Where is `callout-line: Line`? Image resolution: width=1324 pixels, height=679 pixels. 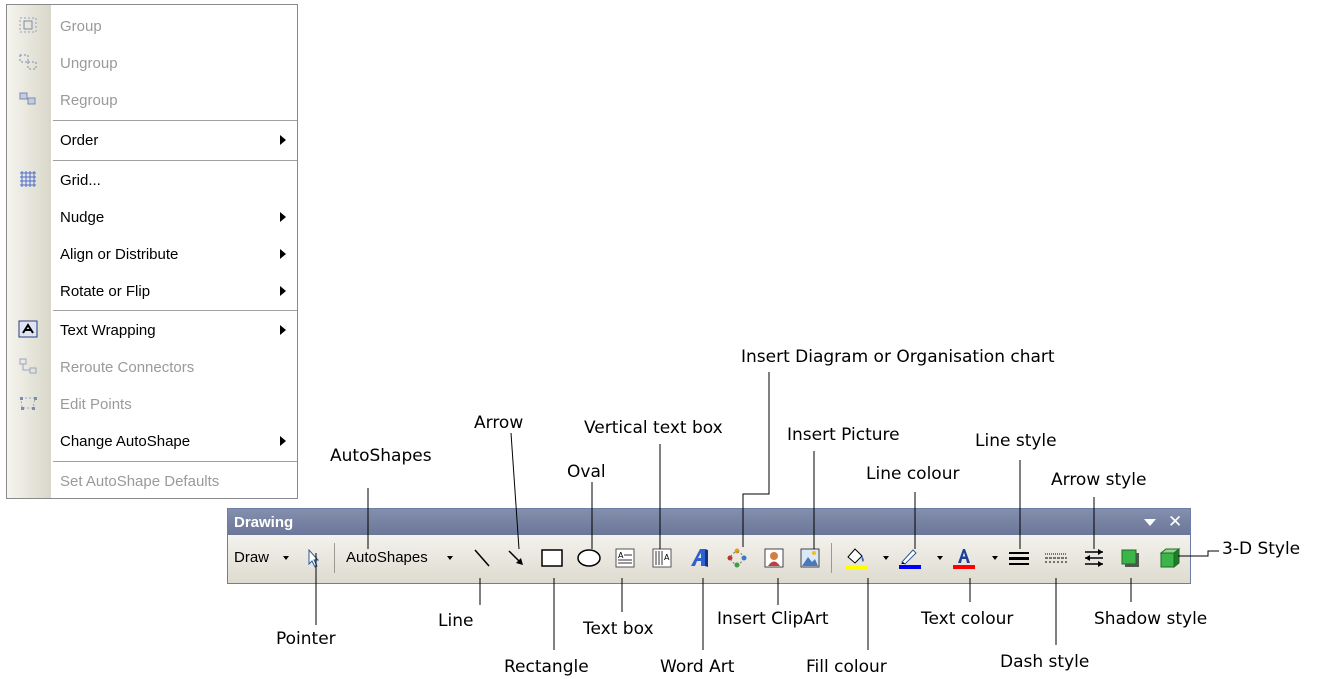
callout-line: Line is located at coordinates (456, 621).